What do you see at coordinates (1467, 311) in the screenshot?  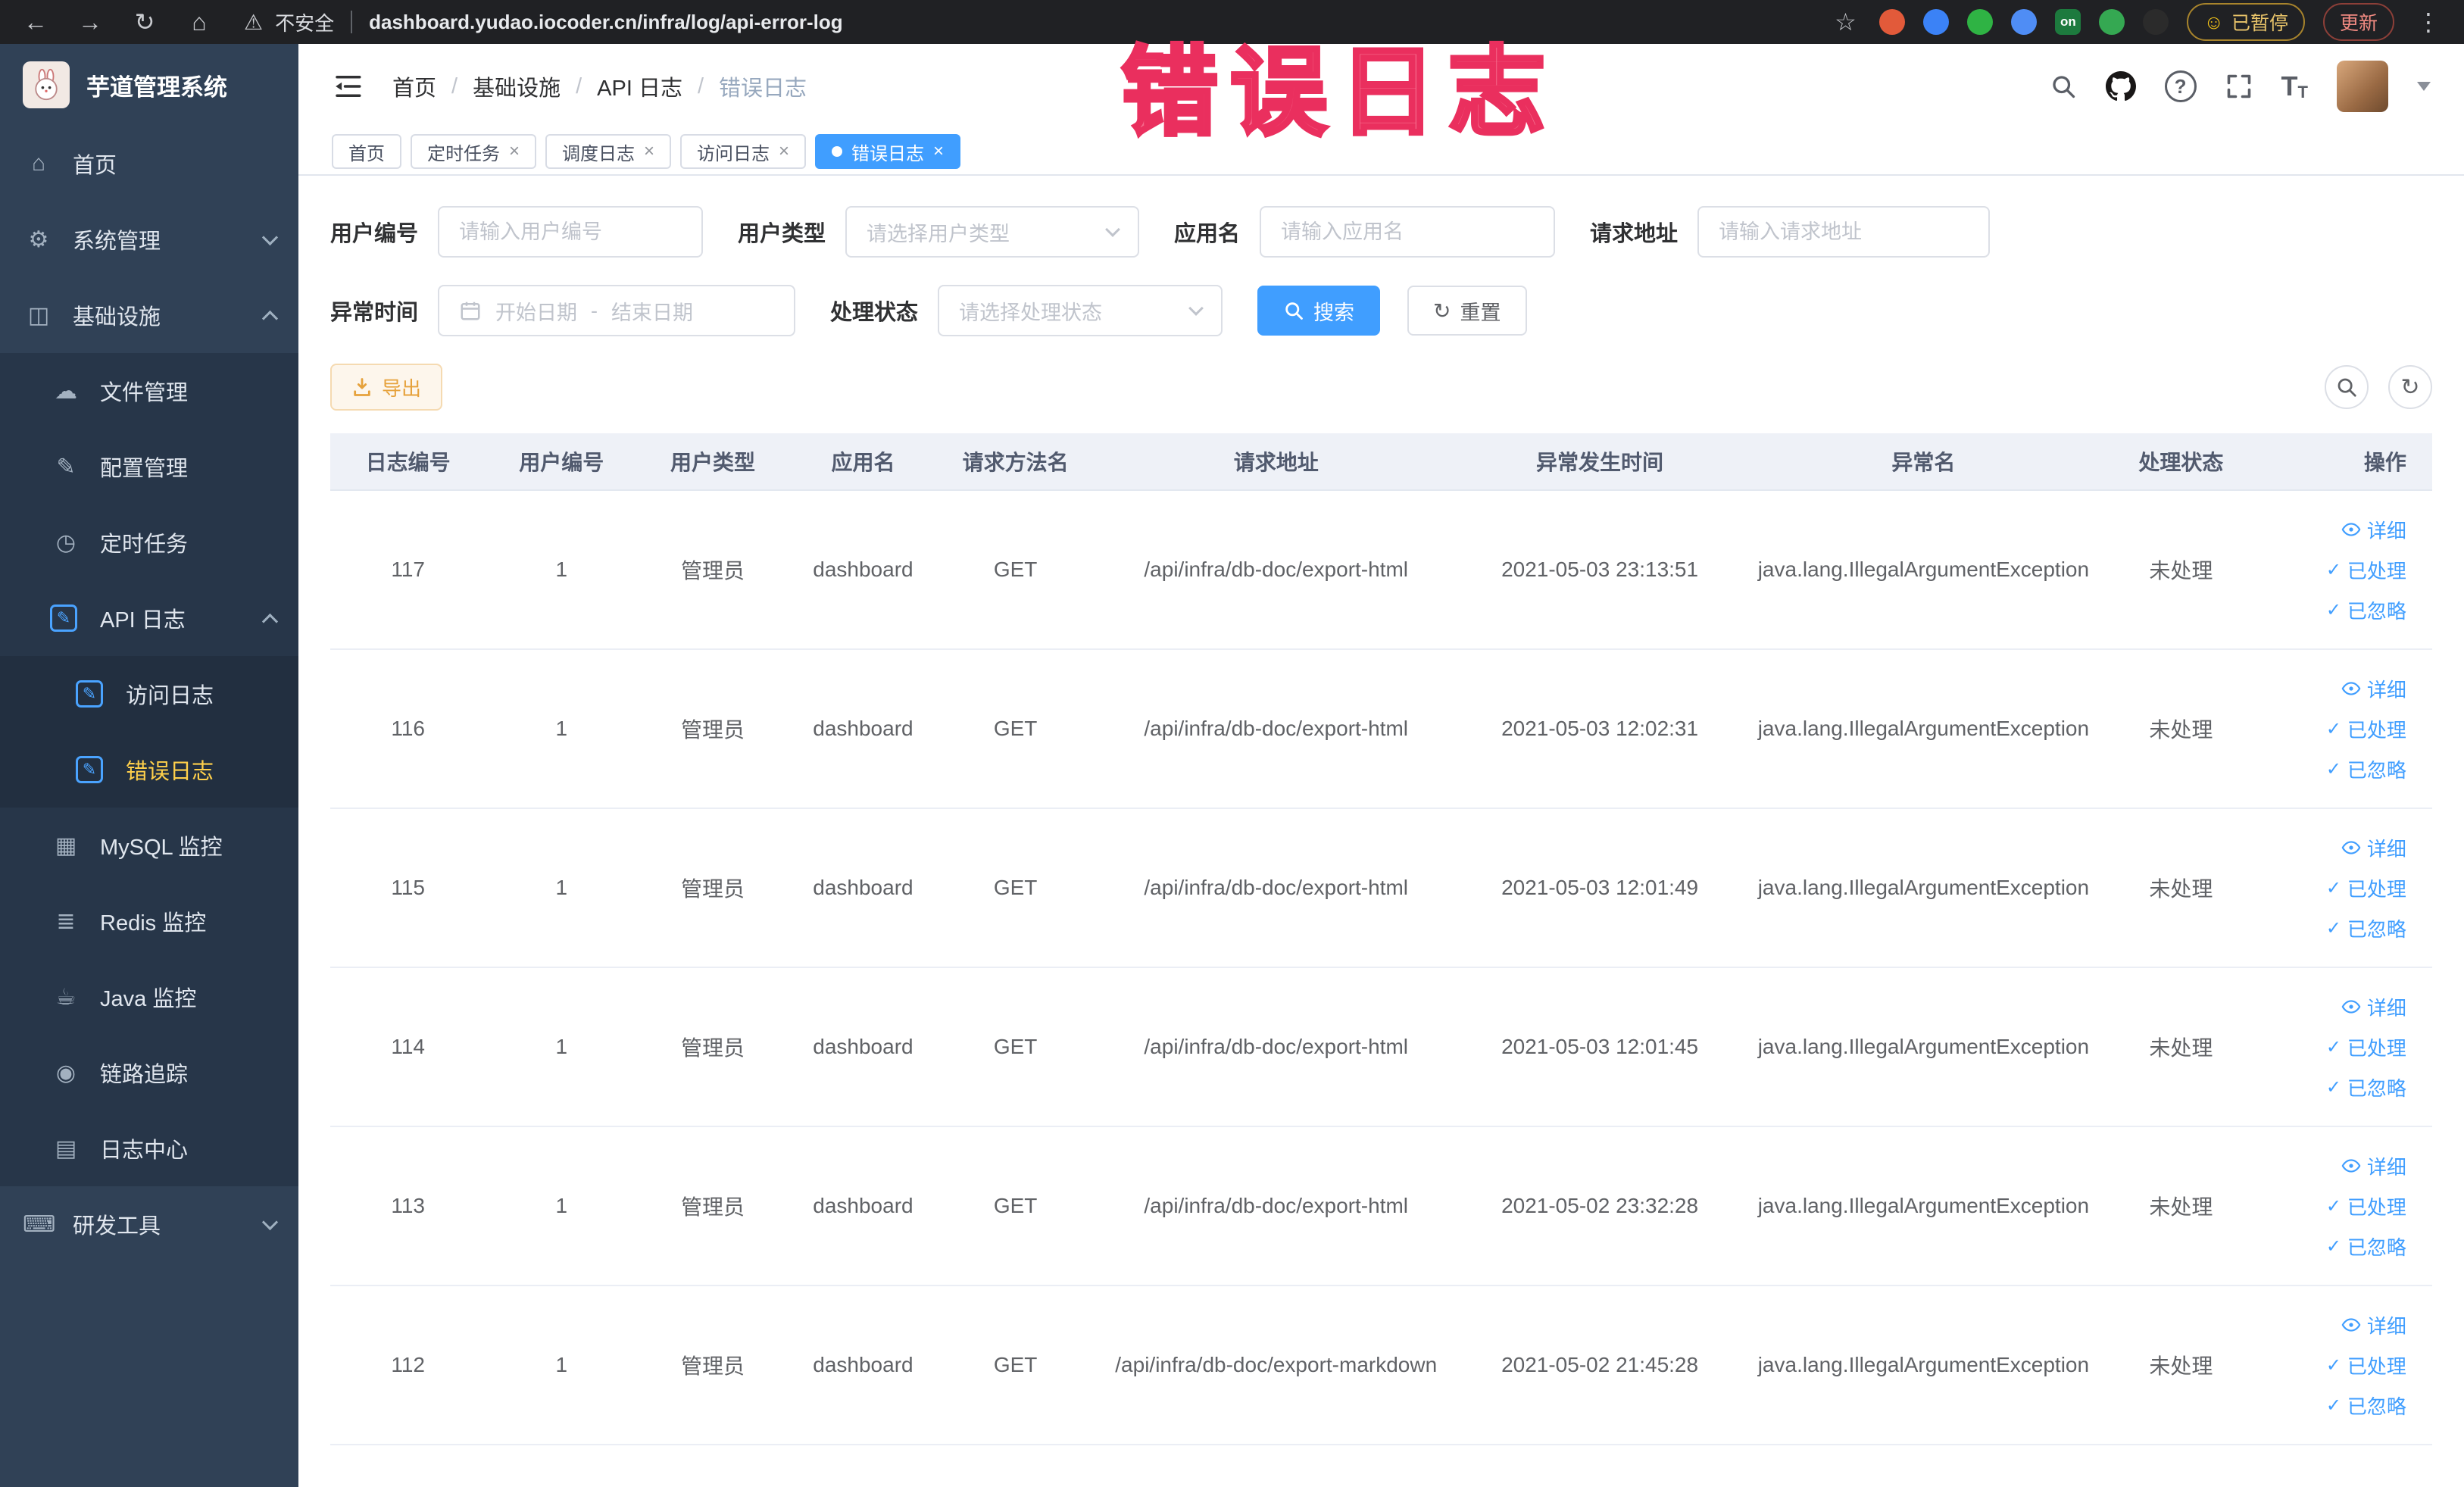 I see `reset-button: ↻ 重置` at bounding box center [1467, 311].